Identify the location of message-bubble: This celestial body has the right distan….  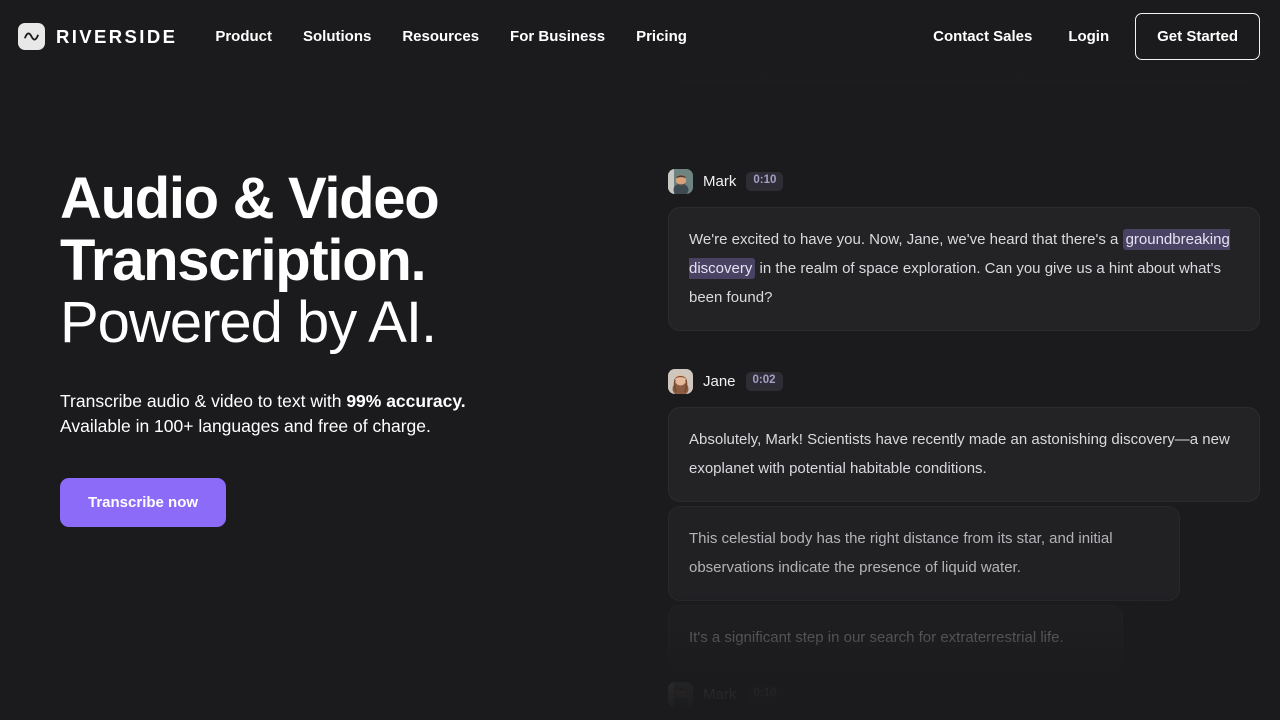
(924, 553).